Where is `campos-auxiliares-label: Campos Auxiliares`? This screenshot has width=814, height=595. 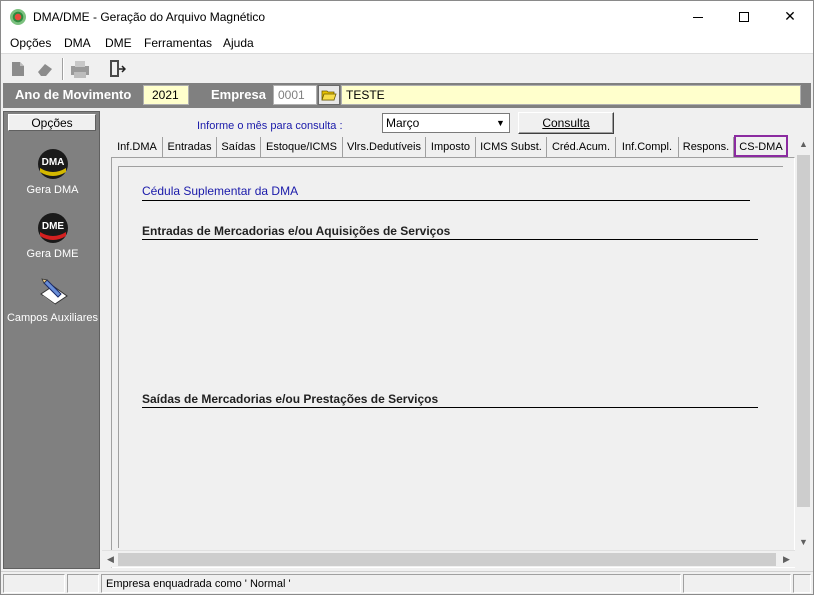 campos-auxiliares-label: Campos Auxiliares is located at coordinates (52, 318).